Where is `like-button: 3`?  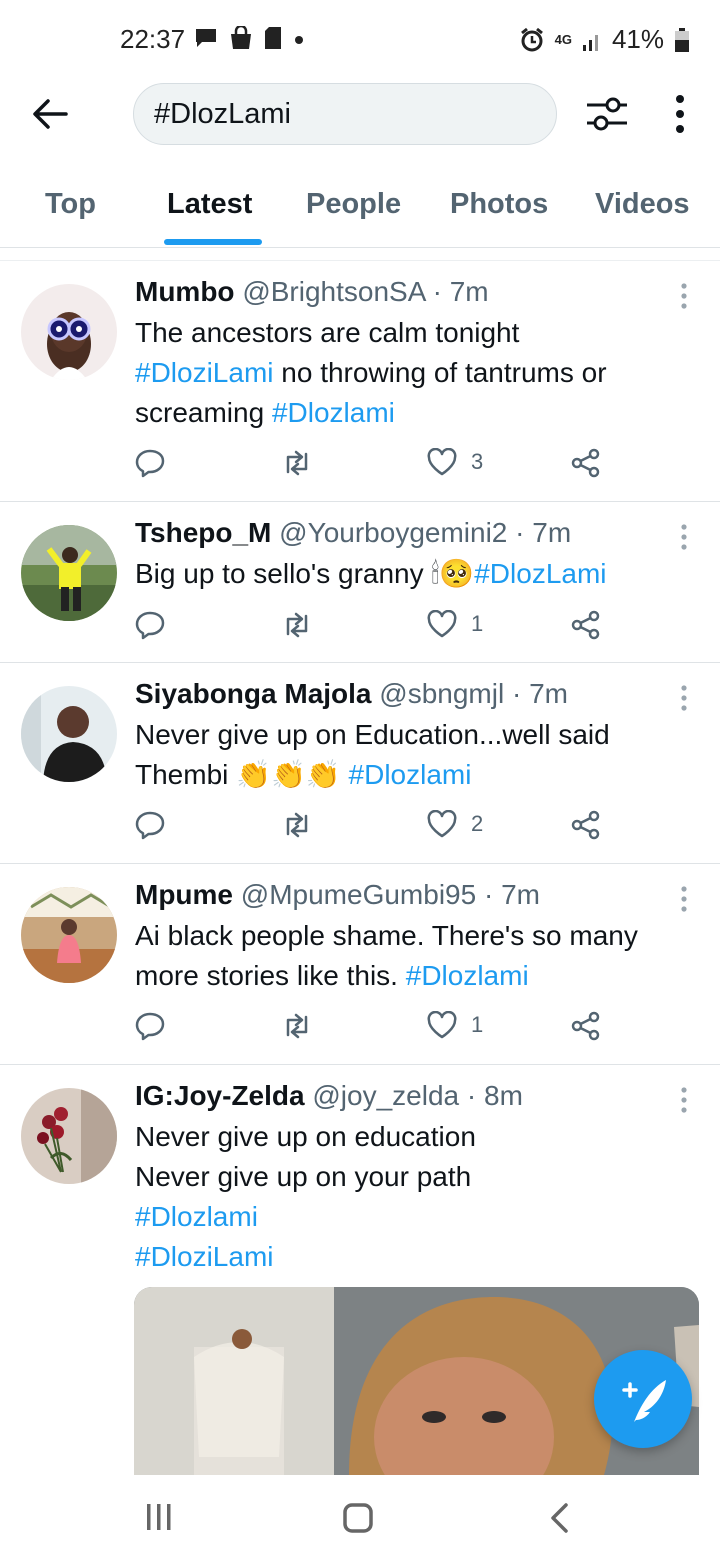
like-button: 3 is located at coordinates (455, 462).